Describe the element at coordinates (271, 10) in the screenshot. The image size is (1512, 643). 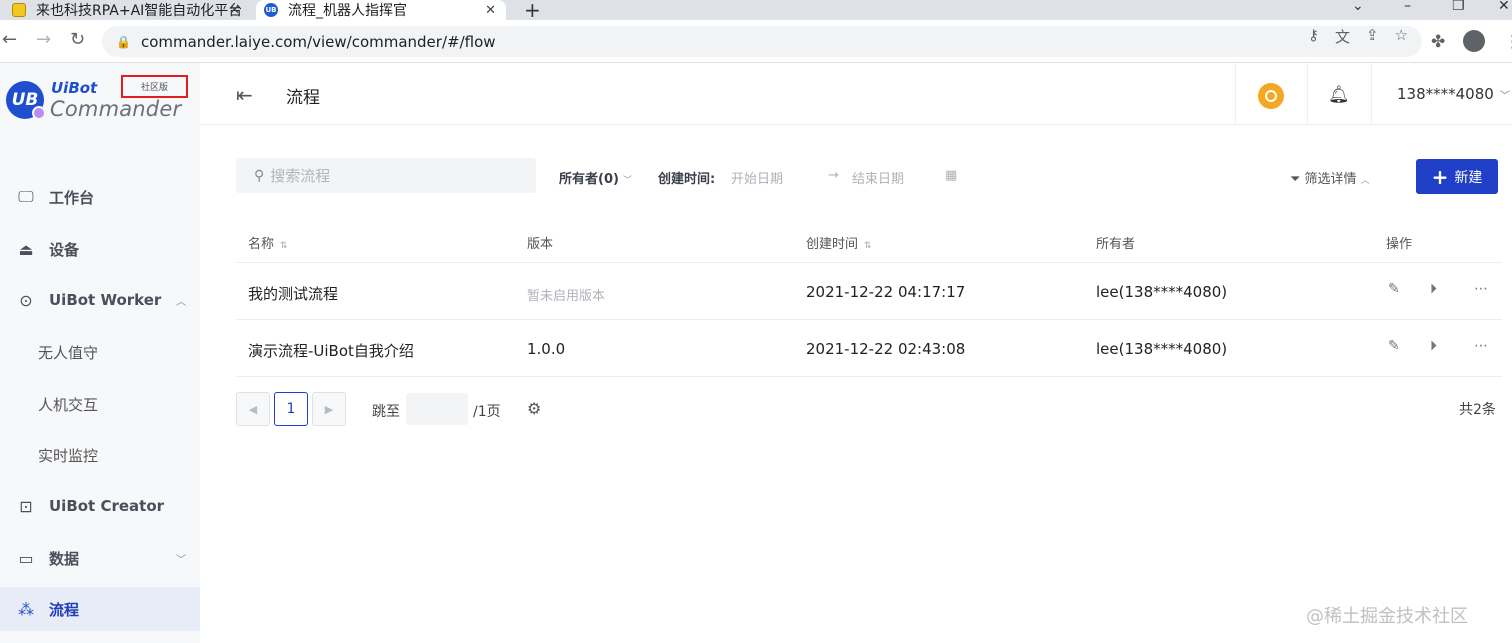
I see `uibot-favicon-icon: UB` at that location.